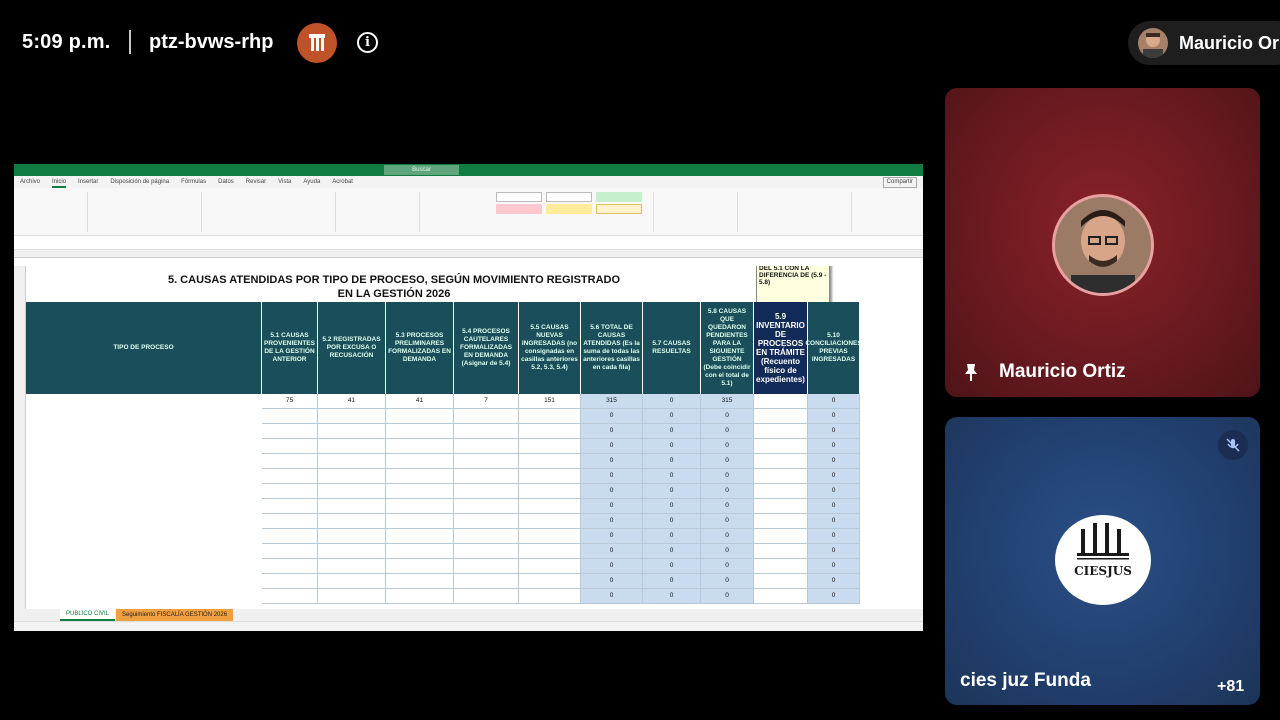 The width and height of the screenshot is (1280, 720). What do you see at coordinates (317, 43) in the screenshot?
I see `presentation-icon` at bounding box center [317, 43].